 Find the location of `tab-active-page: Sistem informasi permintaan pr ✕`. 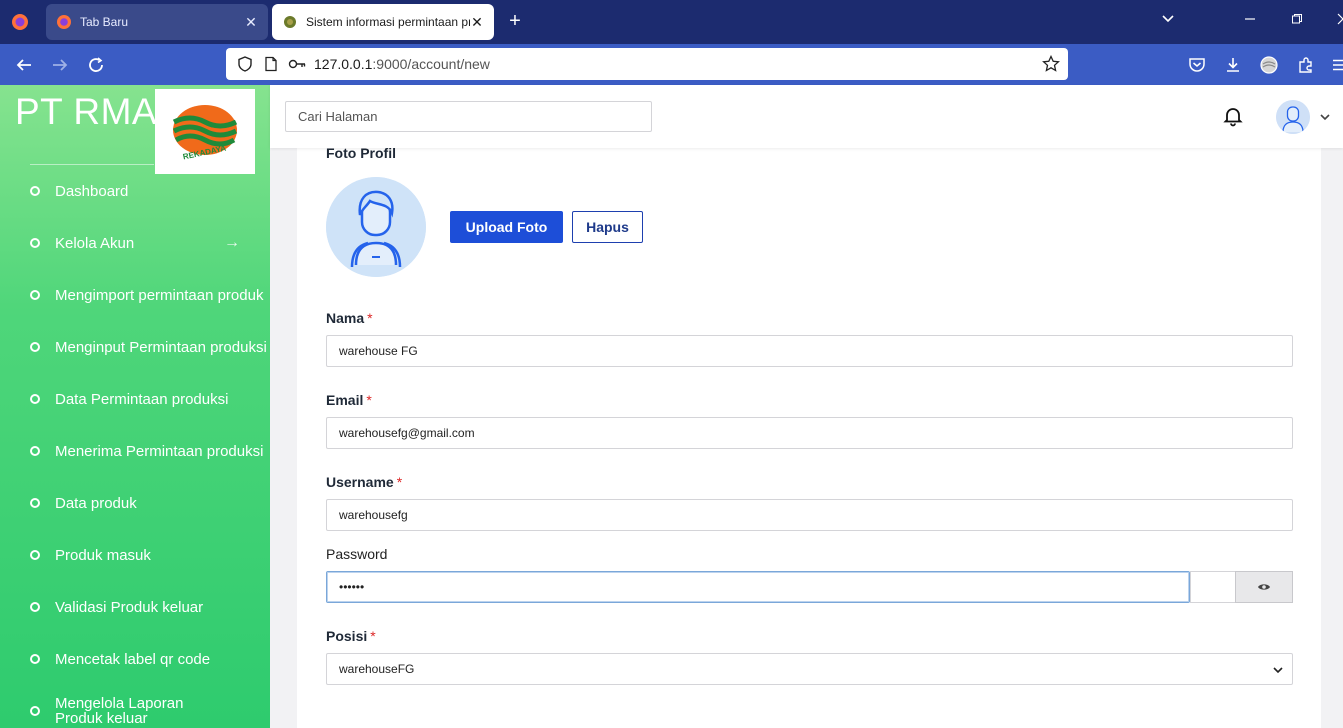

tab-active-page: Sistem informasi permintaan pr ✕ is located at coordinates (383, 22).